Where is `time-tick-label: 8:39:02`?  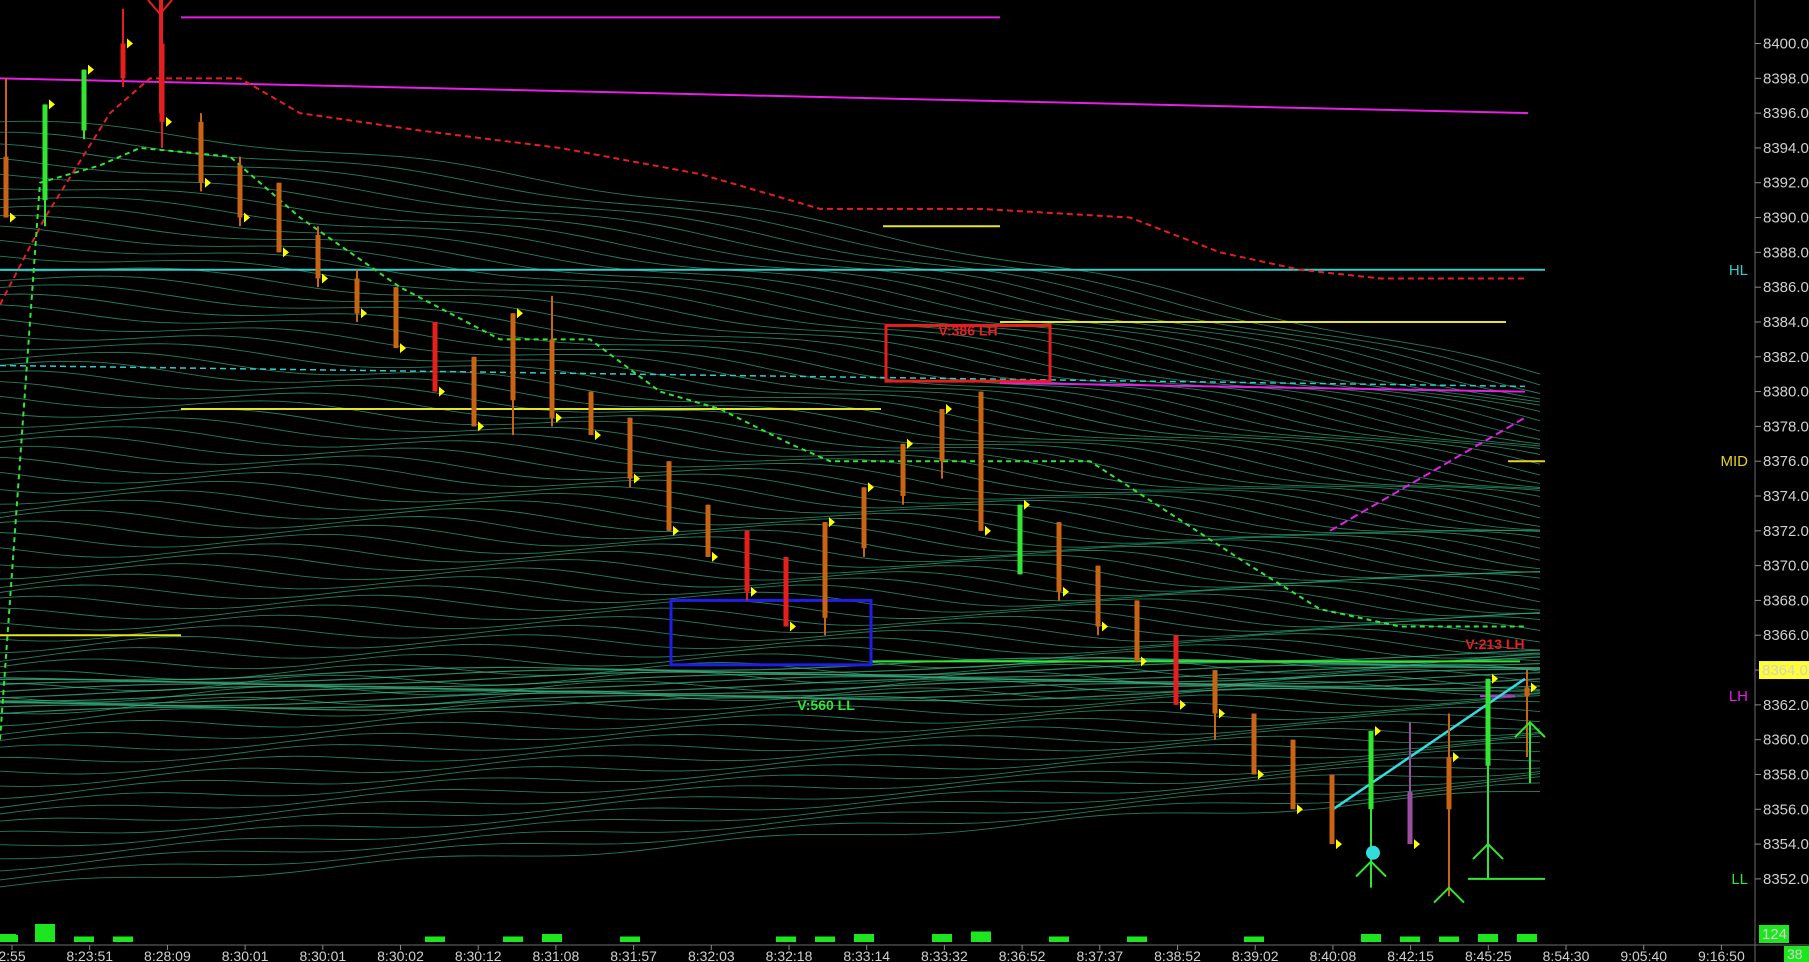 time-tick-label: 8:39:02 is located at coordinates (1255, 955).